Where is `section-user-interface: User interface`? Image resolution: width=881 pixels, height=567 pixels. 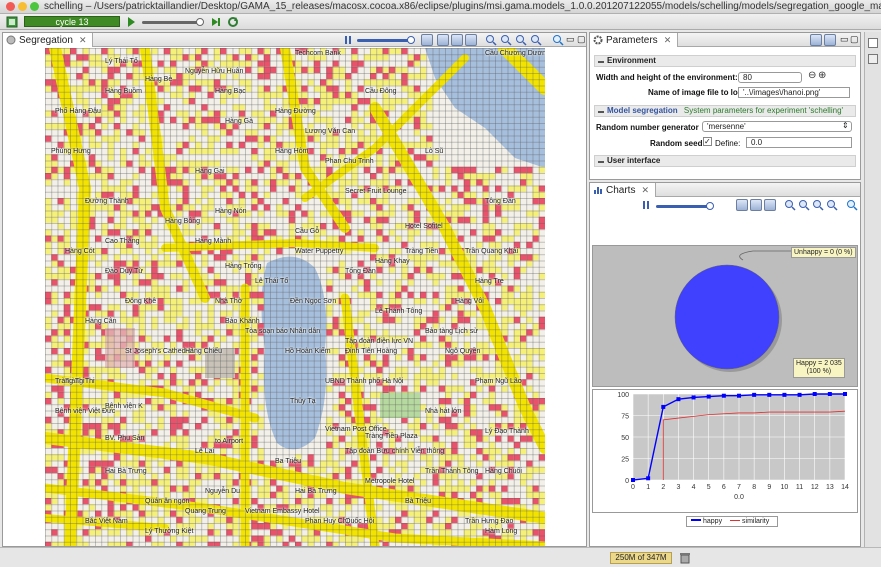 section-user-interface: User interface is located at coordinates (725, 161).